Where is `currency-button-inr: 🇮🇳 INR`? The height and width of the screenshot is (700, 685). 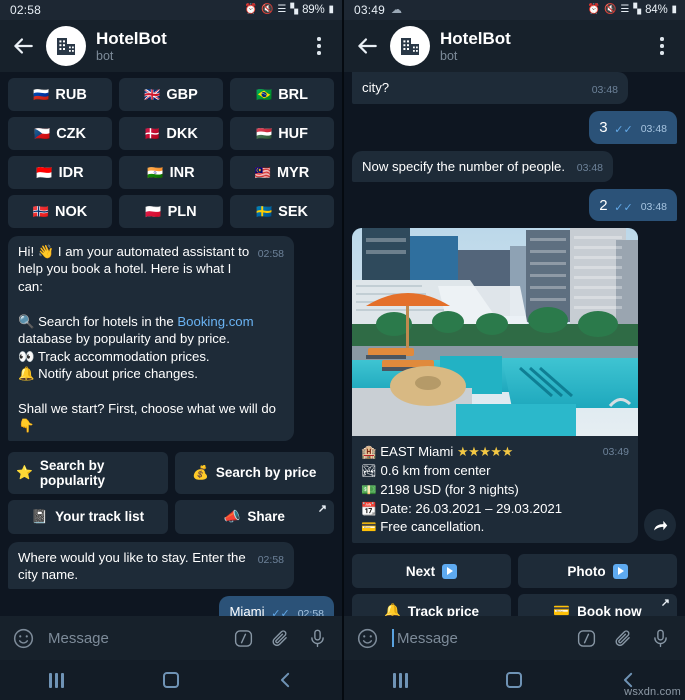
currency-button-inr: 🇮🇳 INR is located at coordinates (171, 172).